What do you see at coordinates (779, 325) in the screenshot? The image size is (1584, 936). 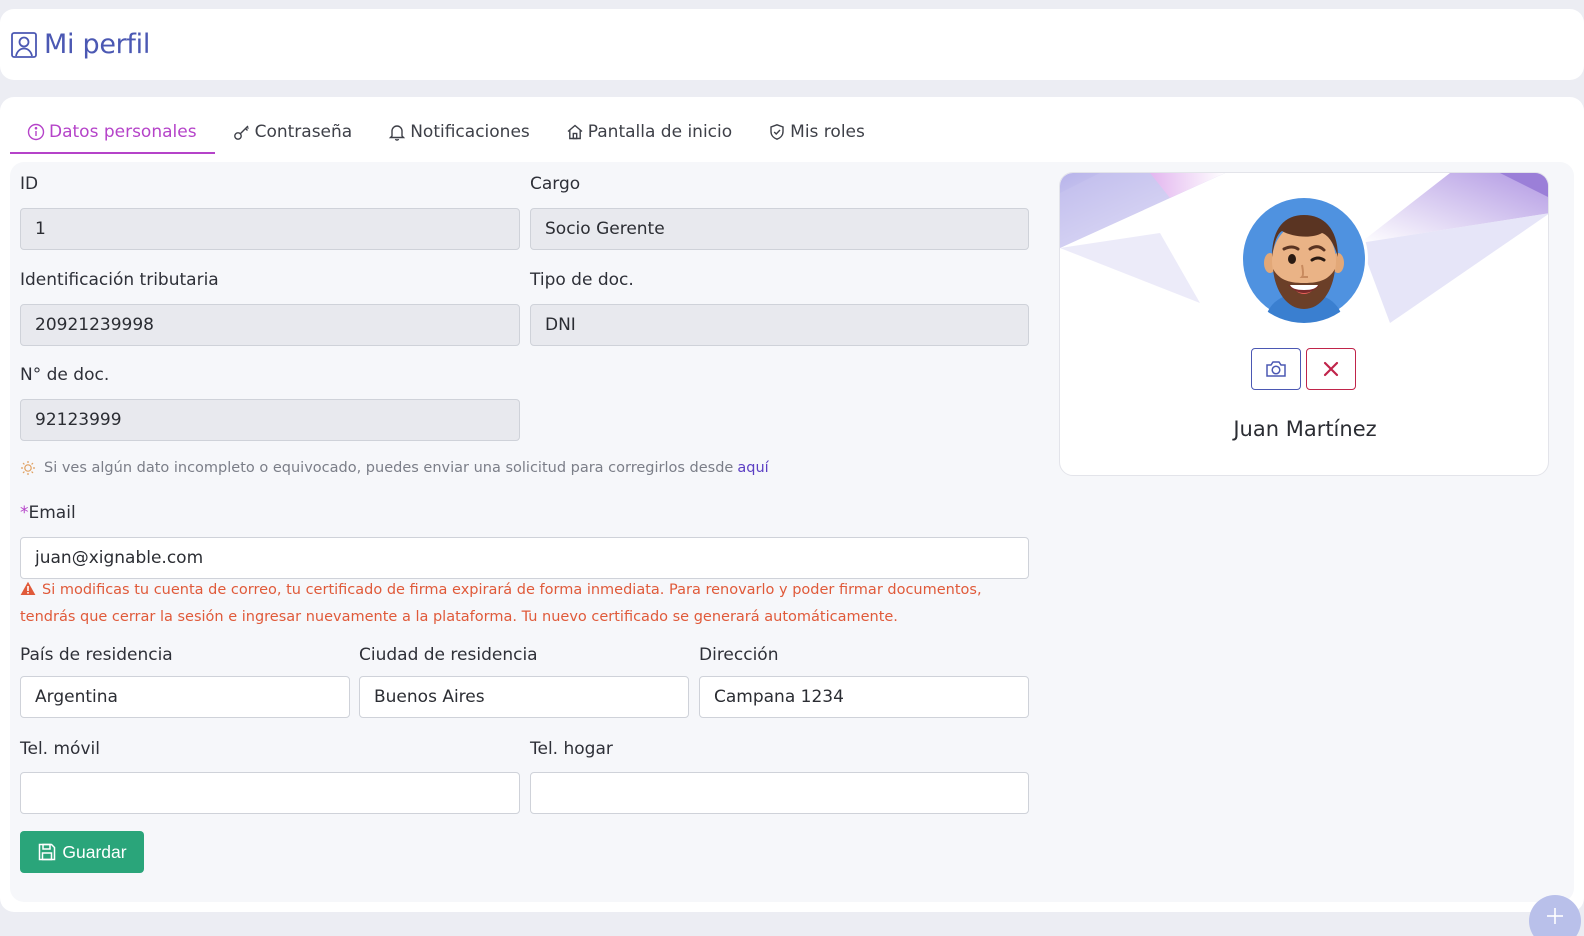 I see `doc-type-field: DNI` at bounding box center [779, 325].